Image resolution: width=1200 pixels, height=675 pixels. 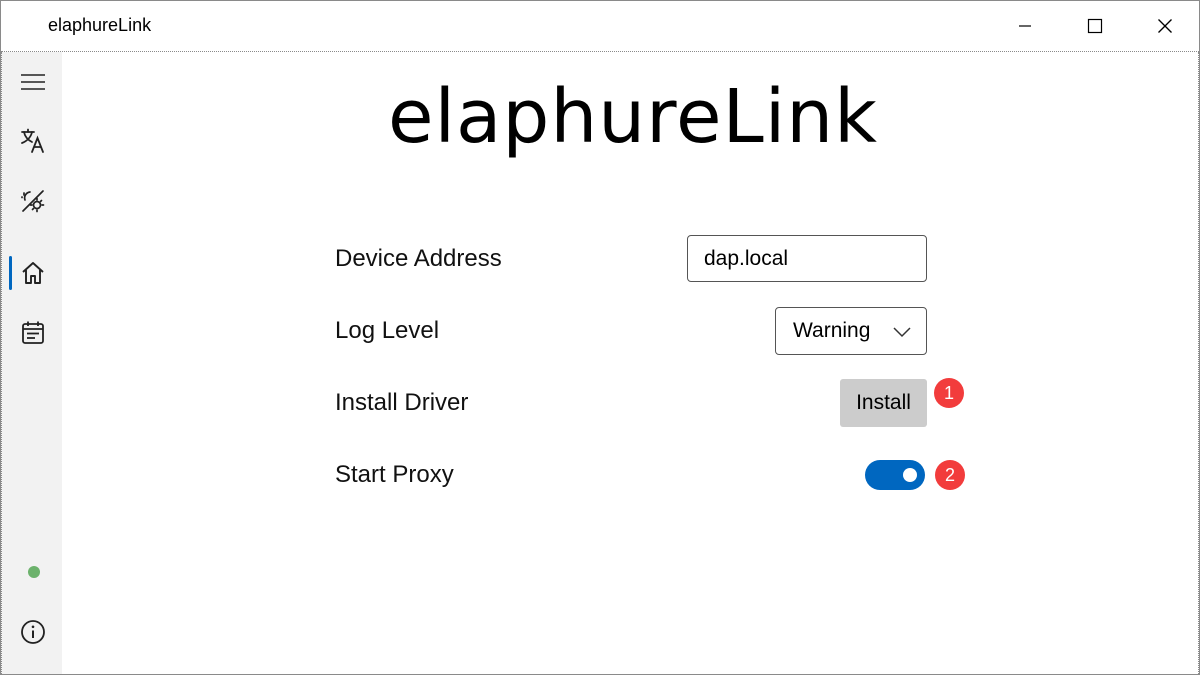 What do you see at coordinates (100, 25) in the screenshot?
I see `window-title: elaphureLink` at bounding box center [100, 25].